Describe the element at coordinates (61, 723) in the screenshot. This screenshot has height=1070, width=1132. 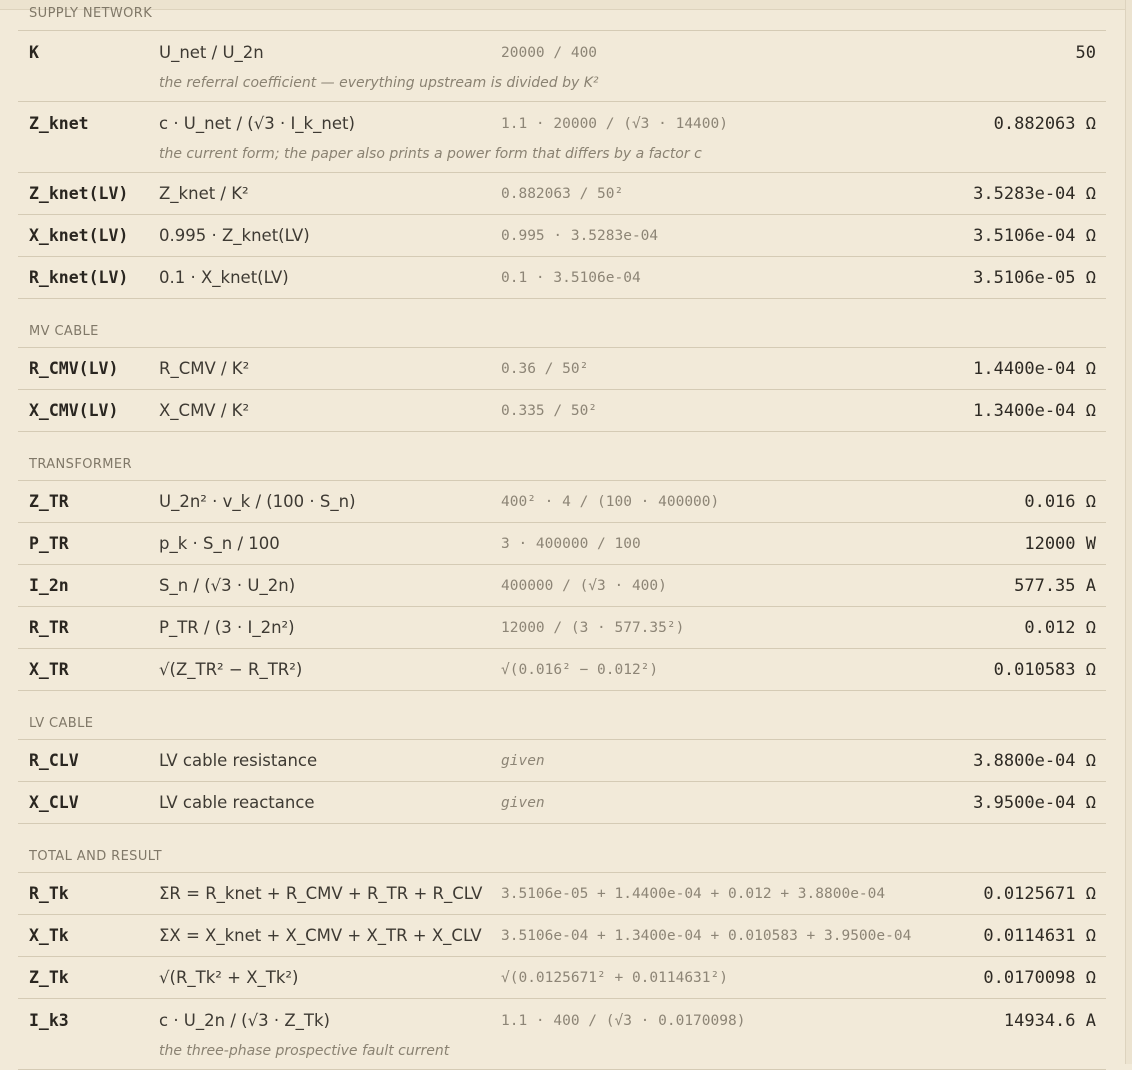
I see `section-title: LV CABLE` at that location.